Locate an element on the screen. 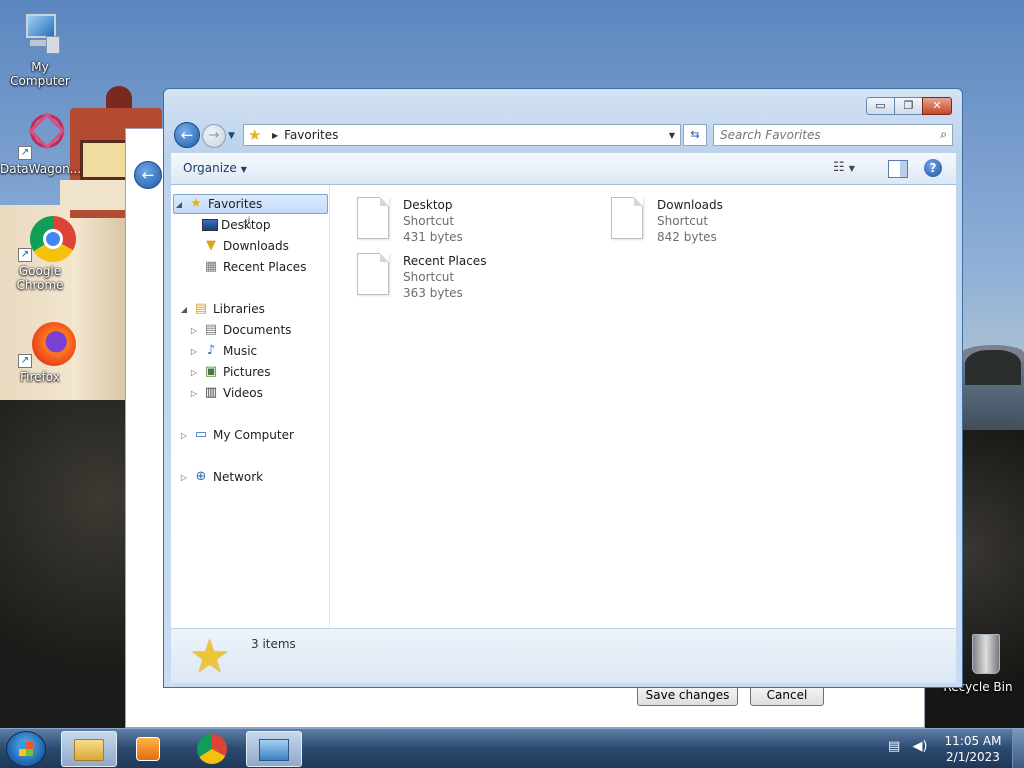 The width and height of the screenshot is (1024, 768). nav-item-pictures: ▷ ▣ Pictures is located at coordinates (230, 372).